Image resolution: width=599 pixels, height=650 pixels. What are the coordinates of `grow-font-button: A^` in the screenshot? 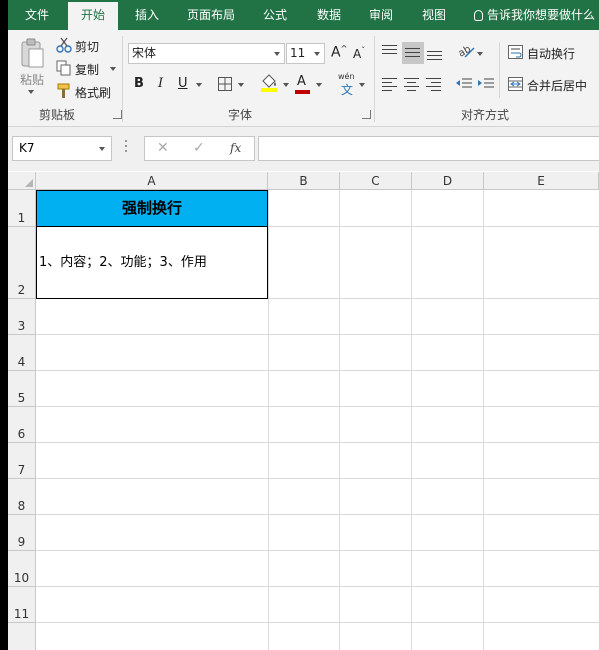 It's located at (339, 52).